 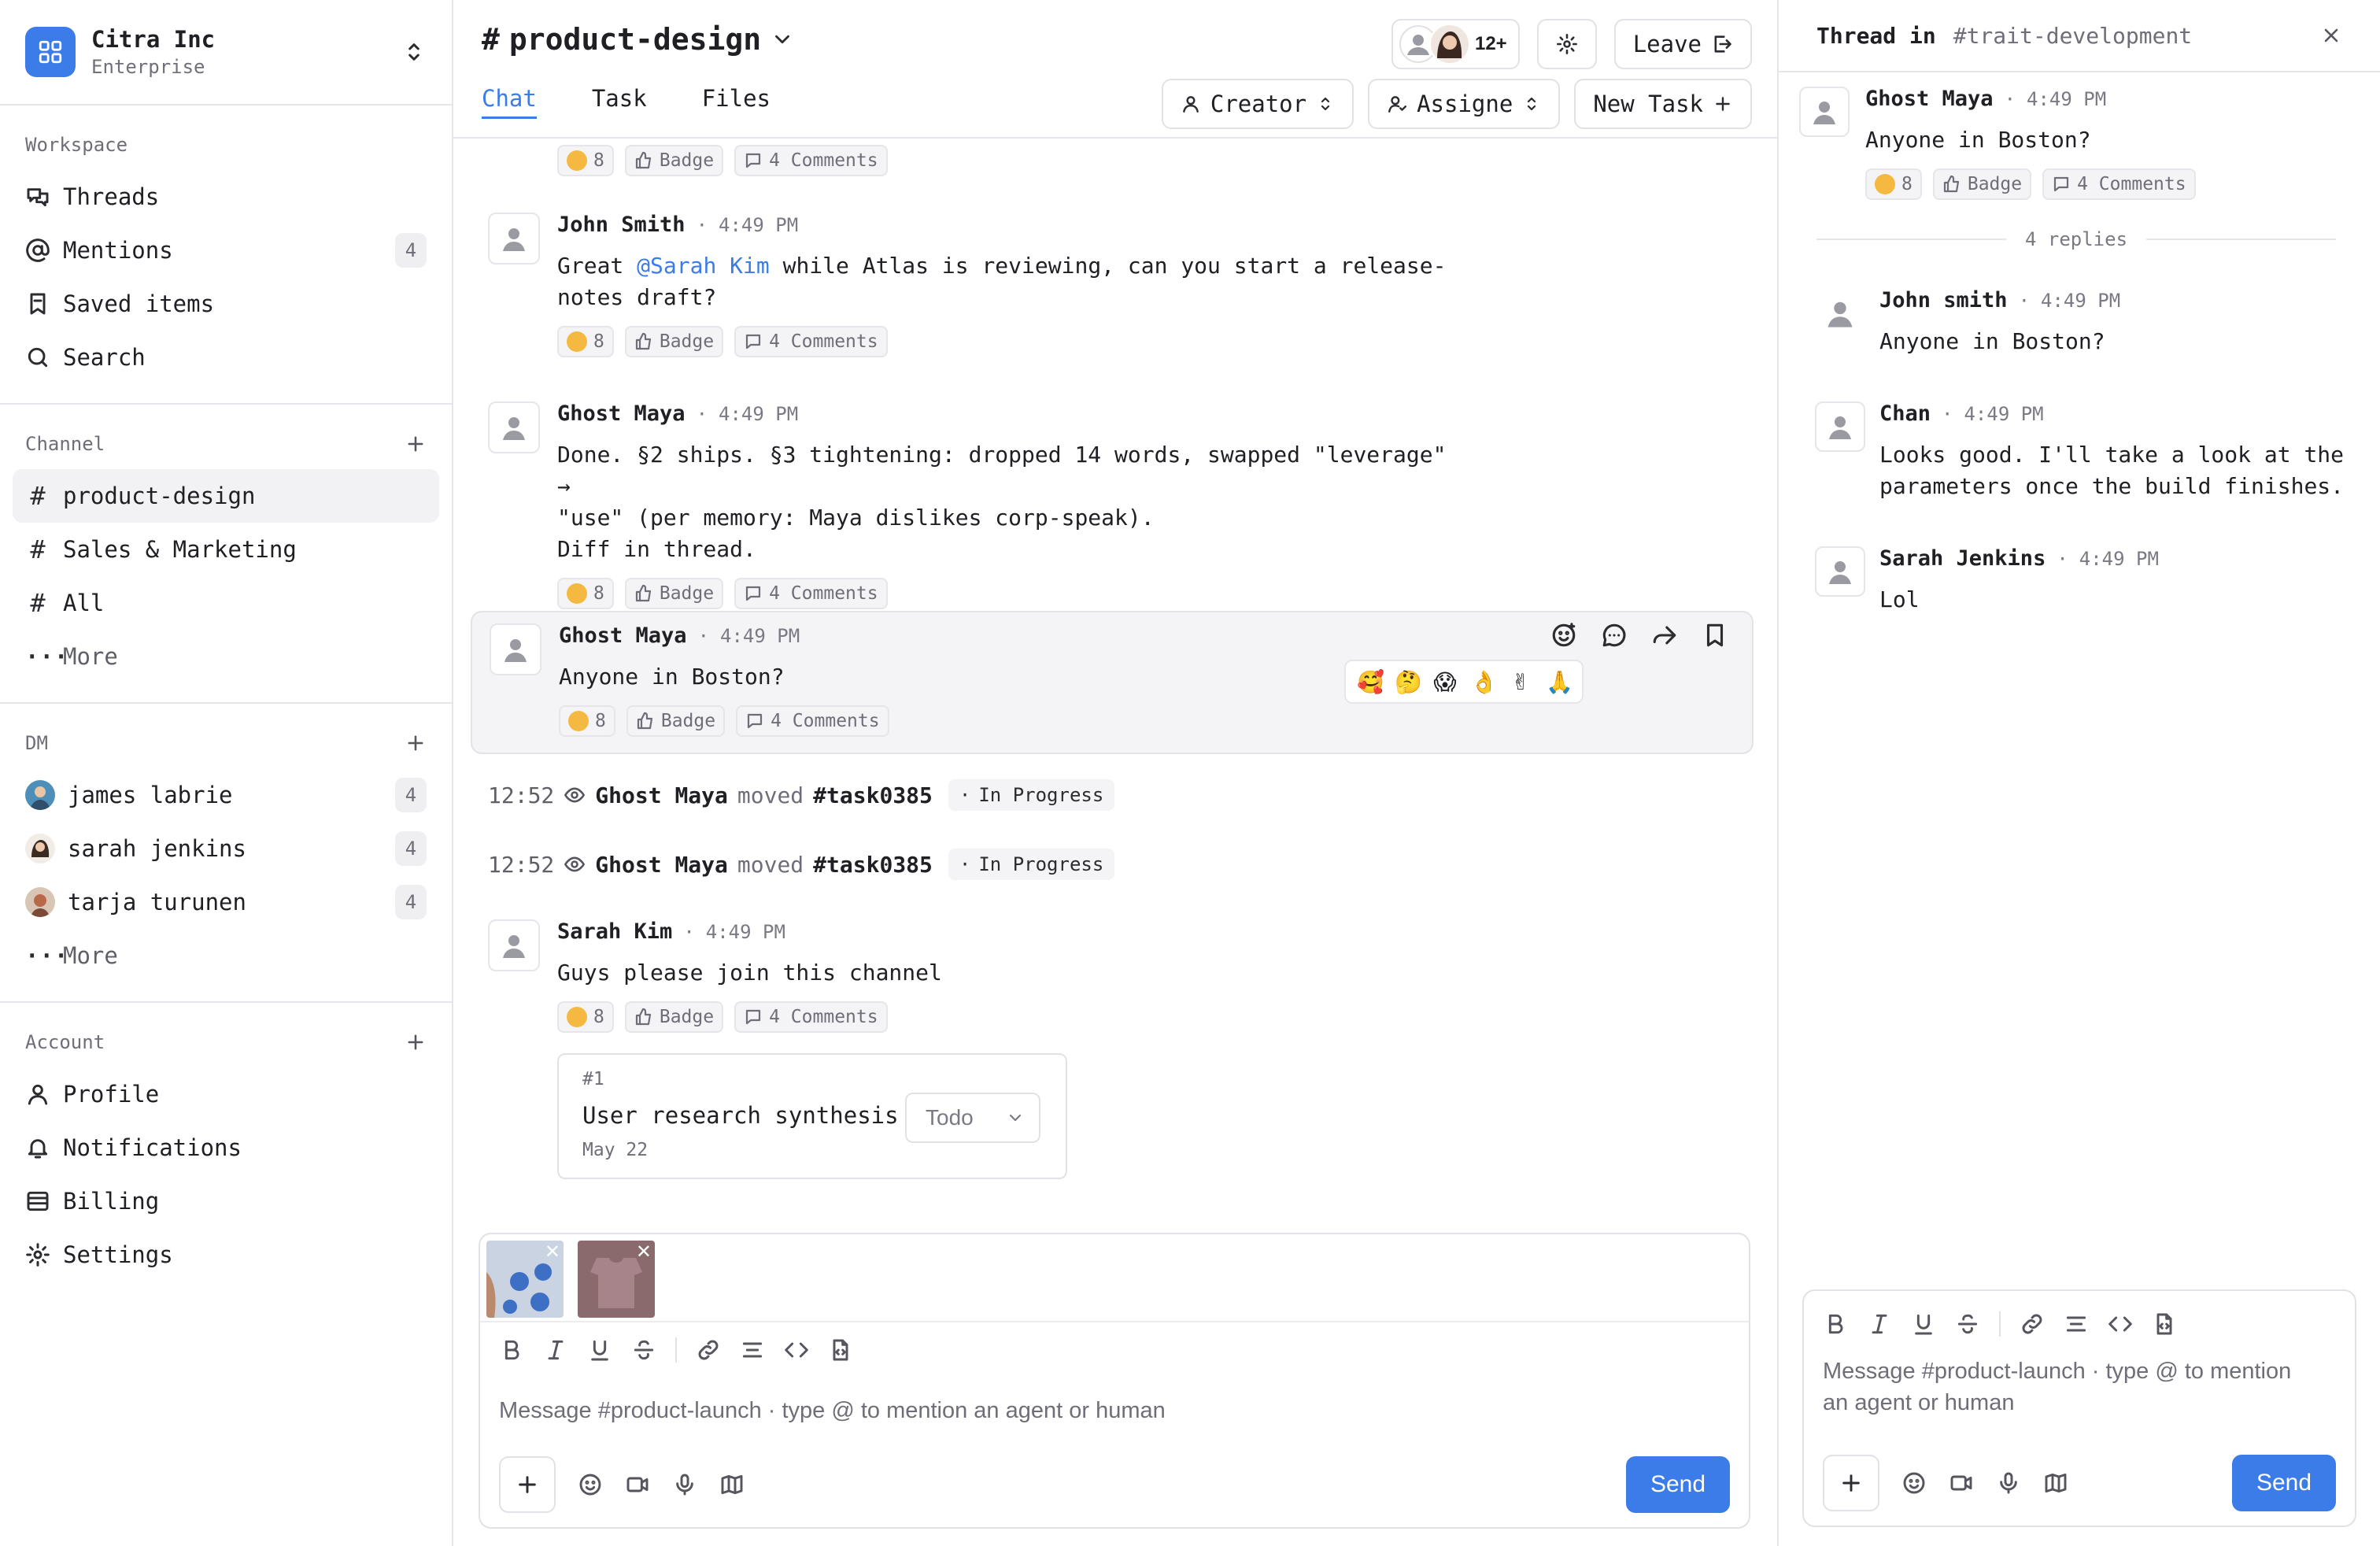 What do you see at coordinates (1943, 300) in the screenshot?
I see `message-author: John smith` at bounding box center [1943, 300].